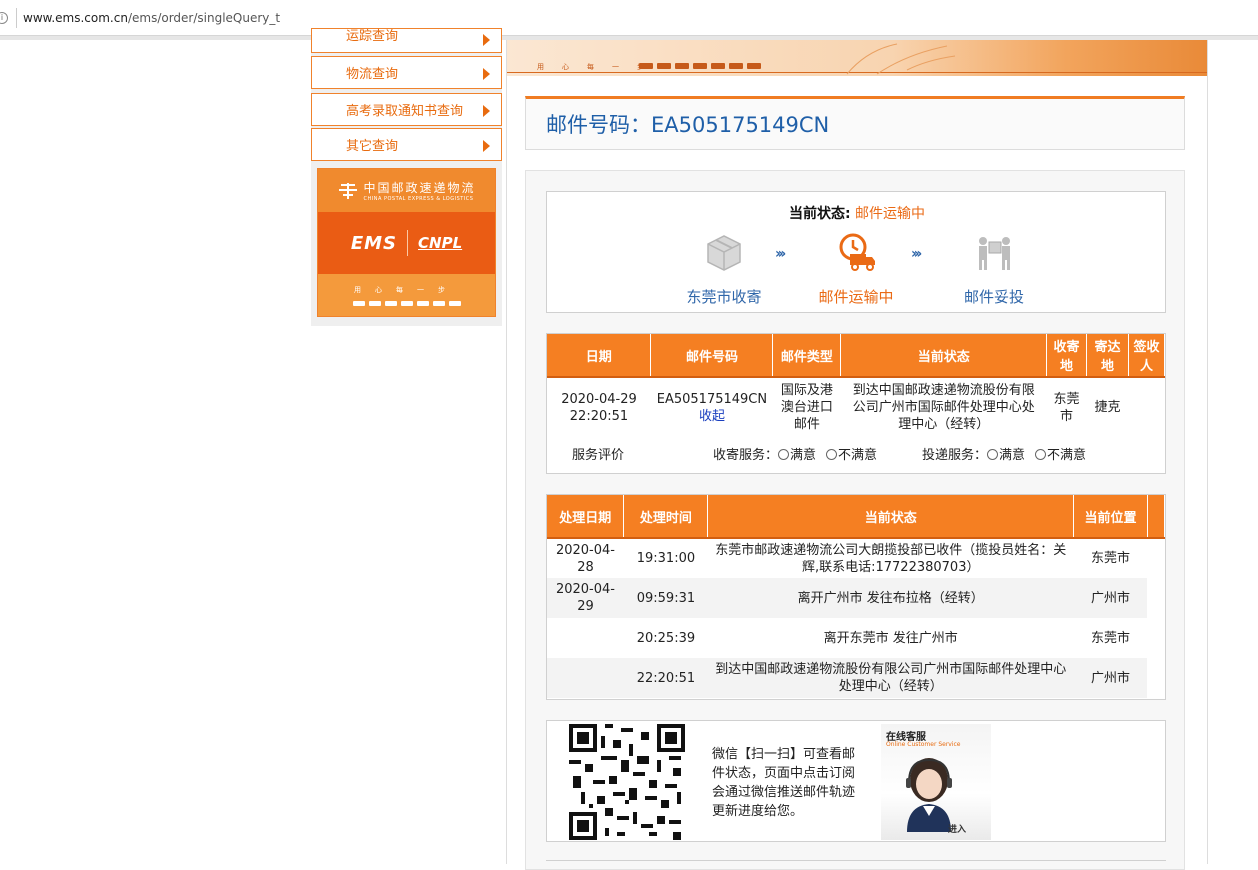 The height and width of the screenshot is (870, 1258). I want to click on mail-number-label: 邮件号码：, so click(598, 125).